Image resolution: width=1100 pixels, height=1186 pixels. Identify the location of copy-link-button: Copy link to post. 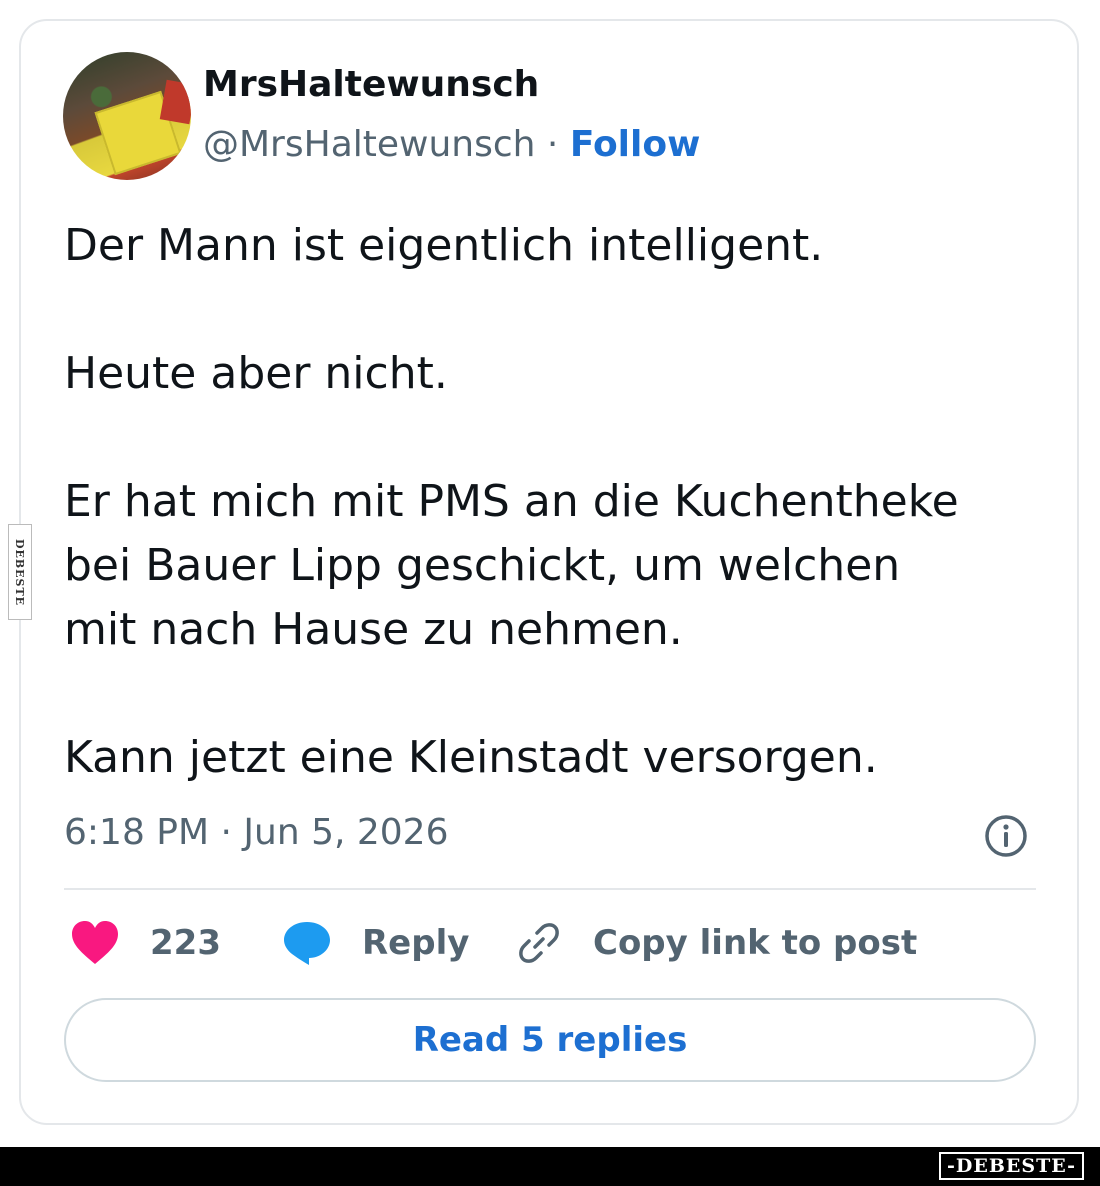
(716, 943).